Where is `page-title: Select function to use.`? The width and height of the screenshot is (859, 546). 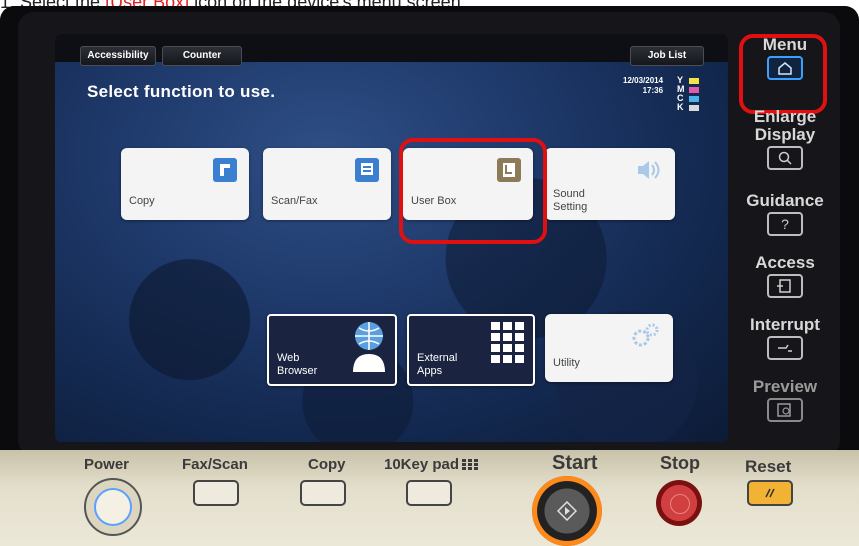
page-title: Select function to use. is located at coordinates (181, 91).